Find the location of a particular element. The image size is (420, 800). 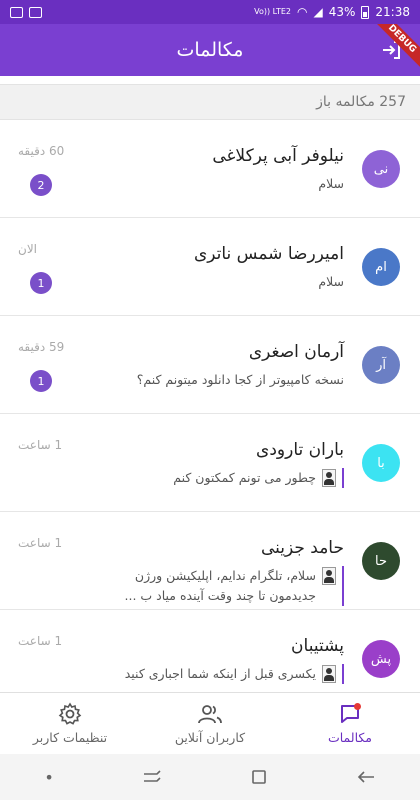

battery-percent: 43% is located at coordinates (342, 12).